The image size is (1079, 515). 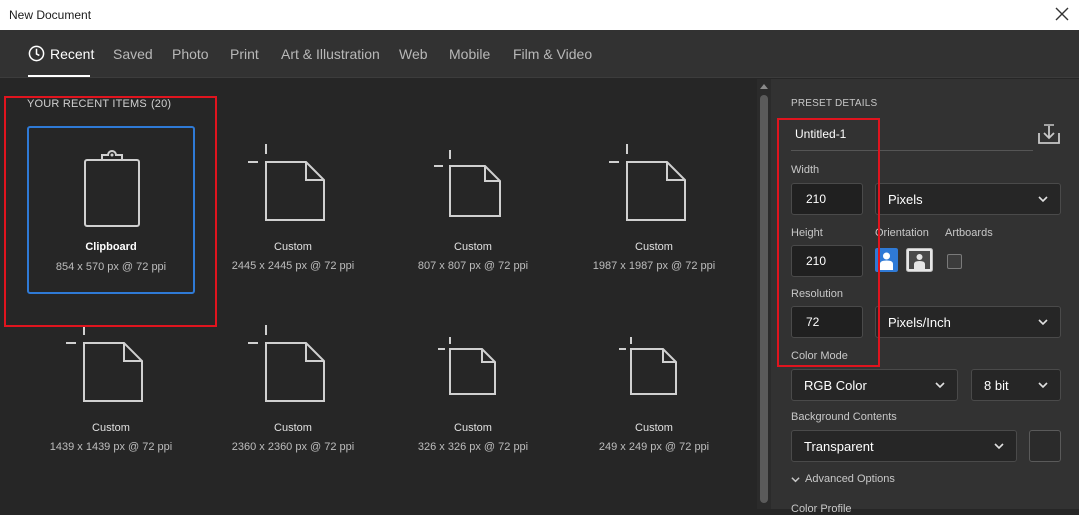 What do you see at coordinates (133, 54) in the screenshot?
I see `tab-saved: Saved` at bounding box center [133, 54].